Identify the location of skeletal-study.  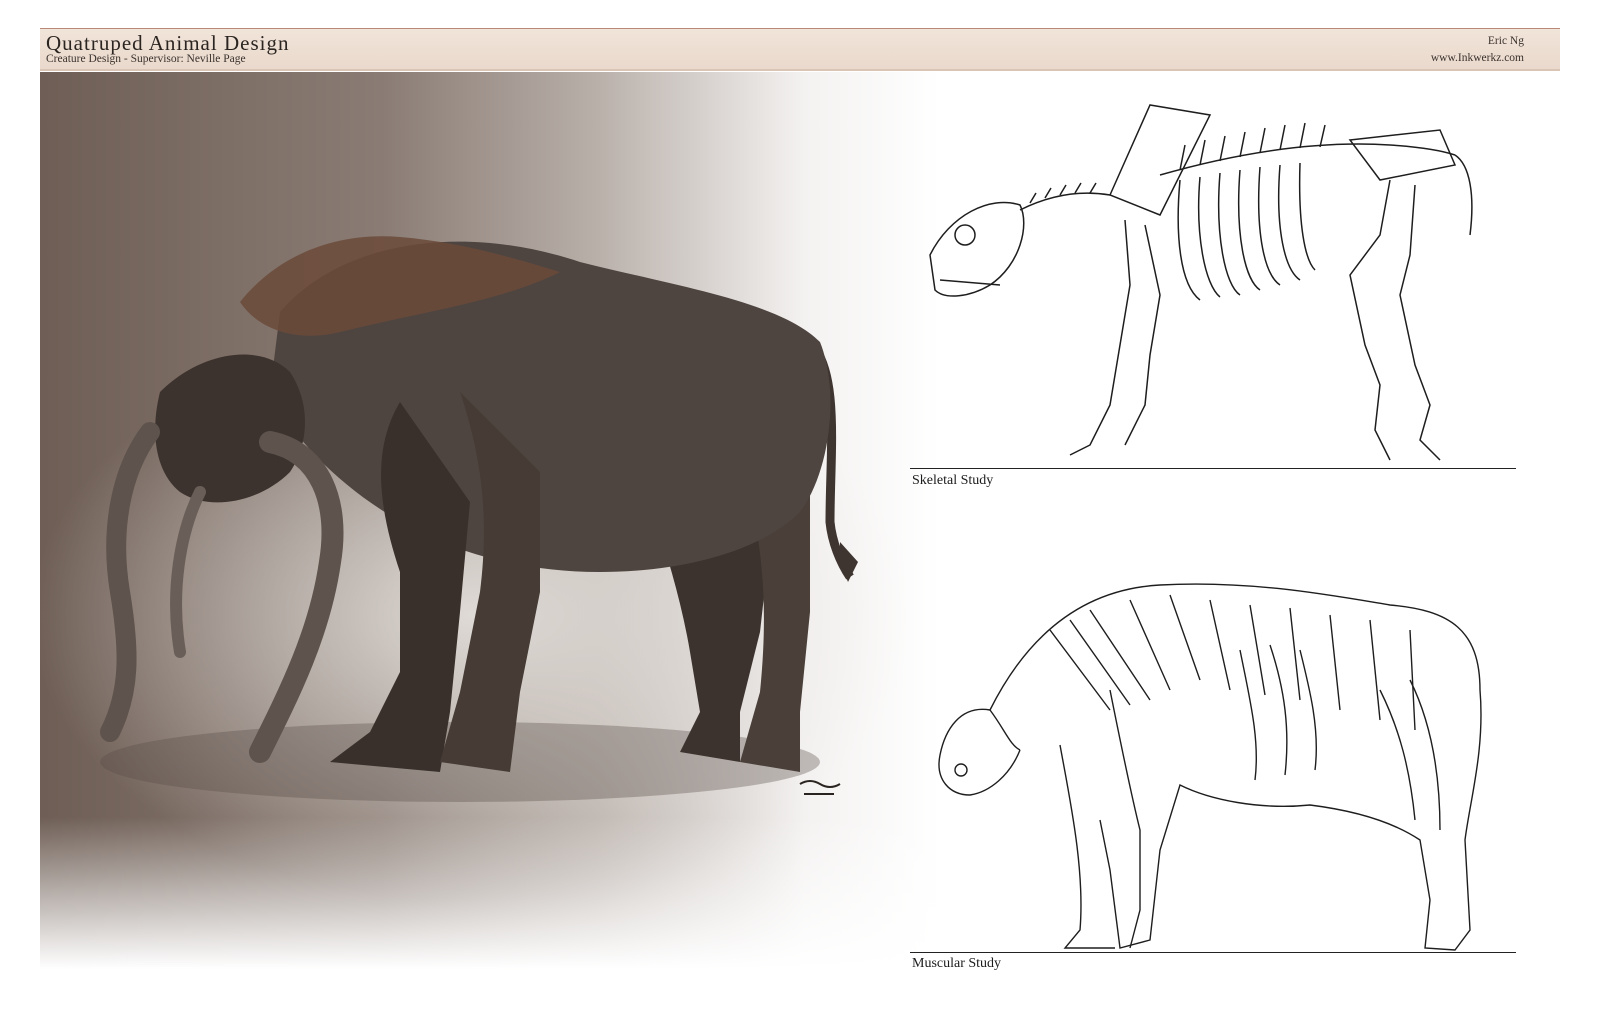
(1215, 277).